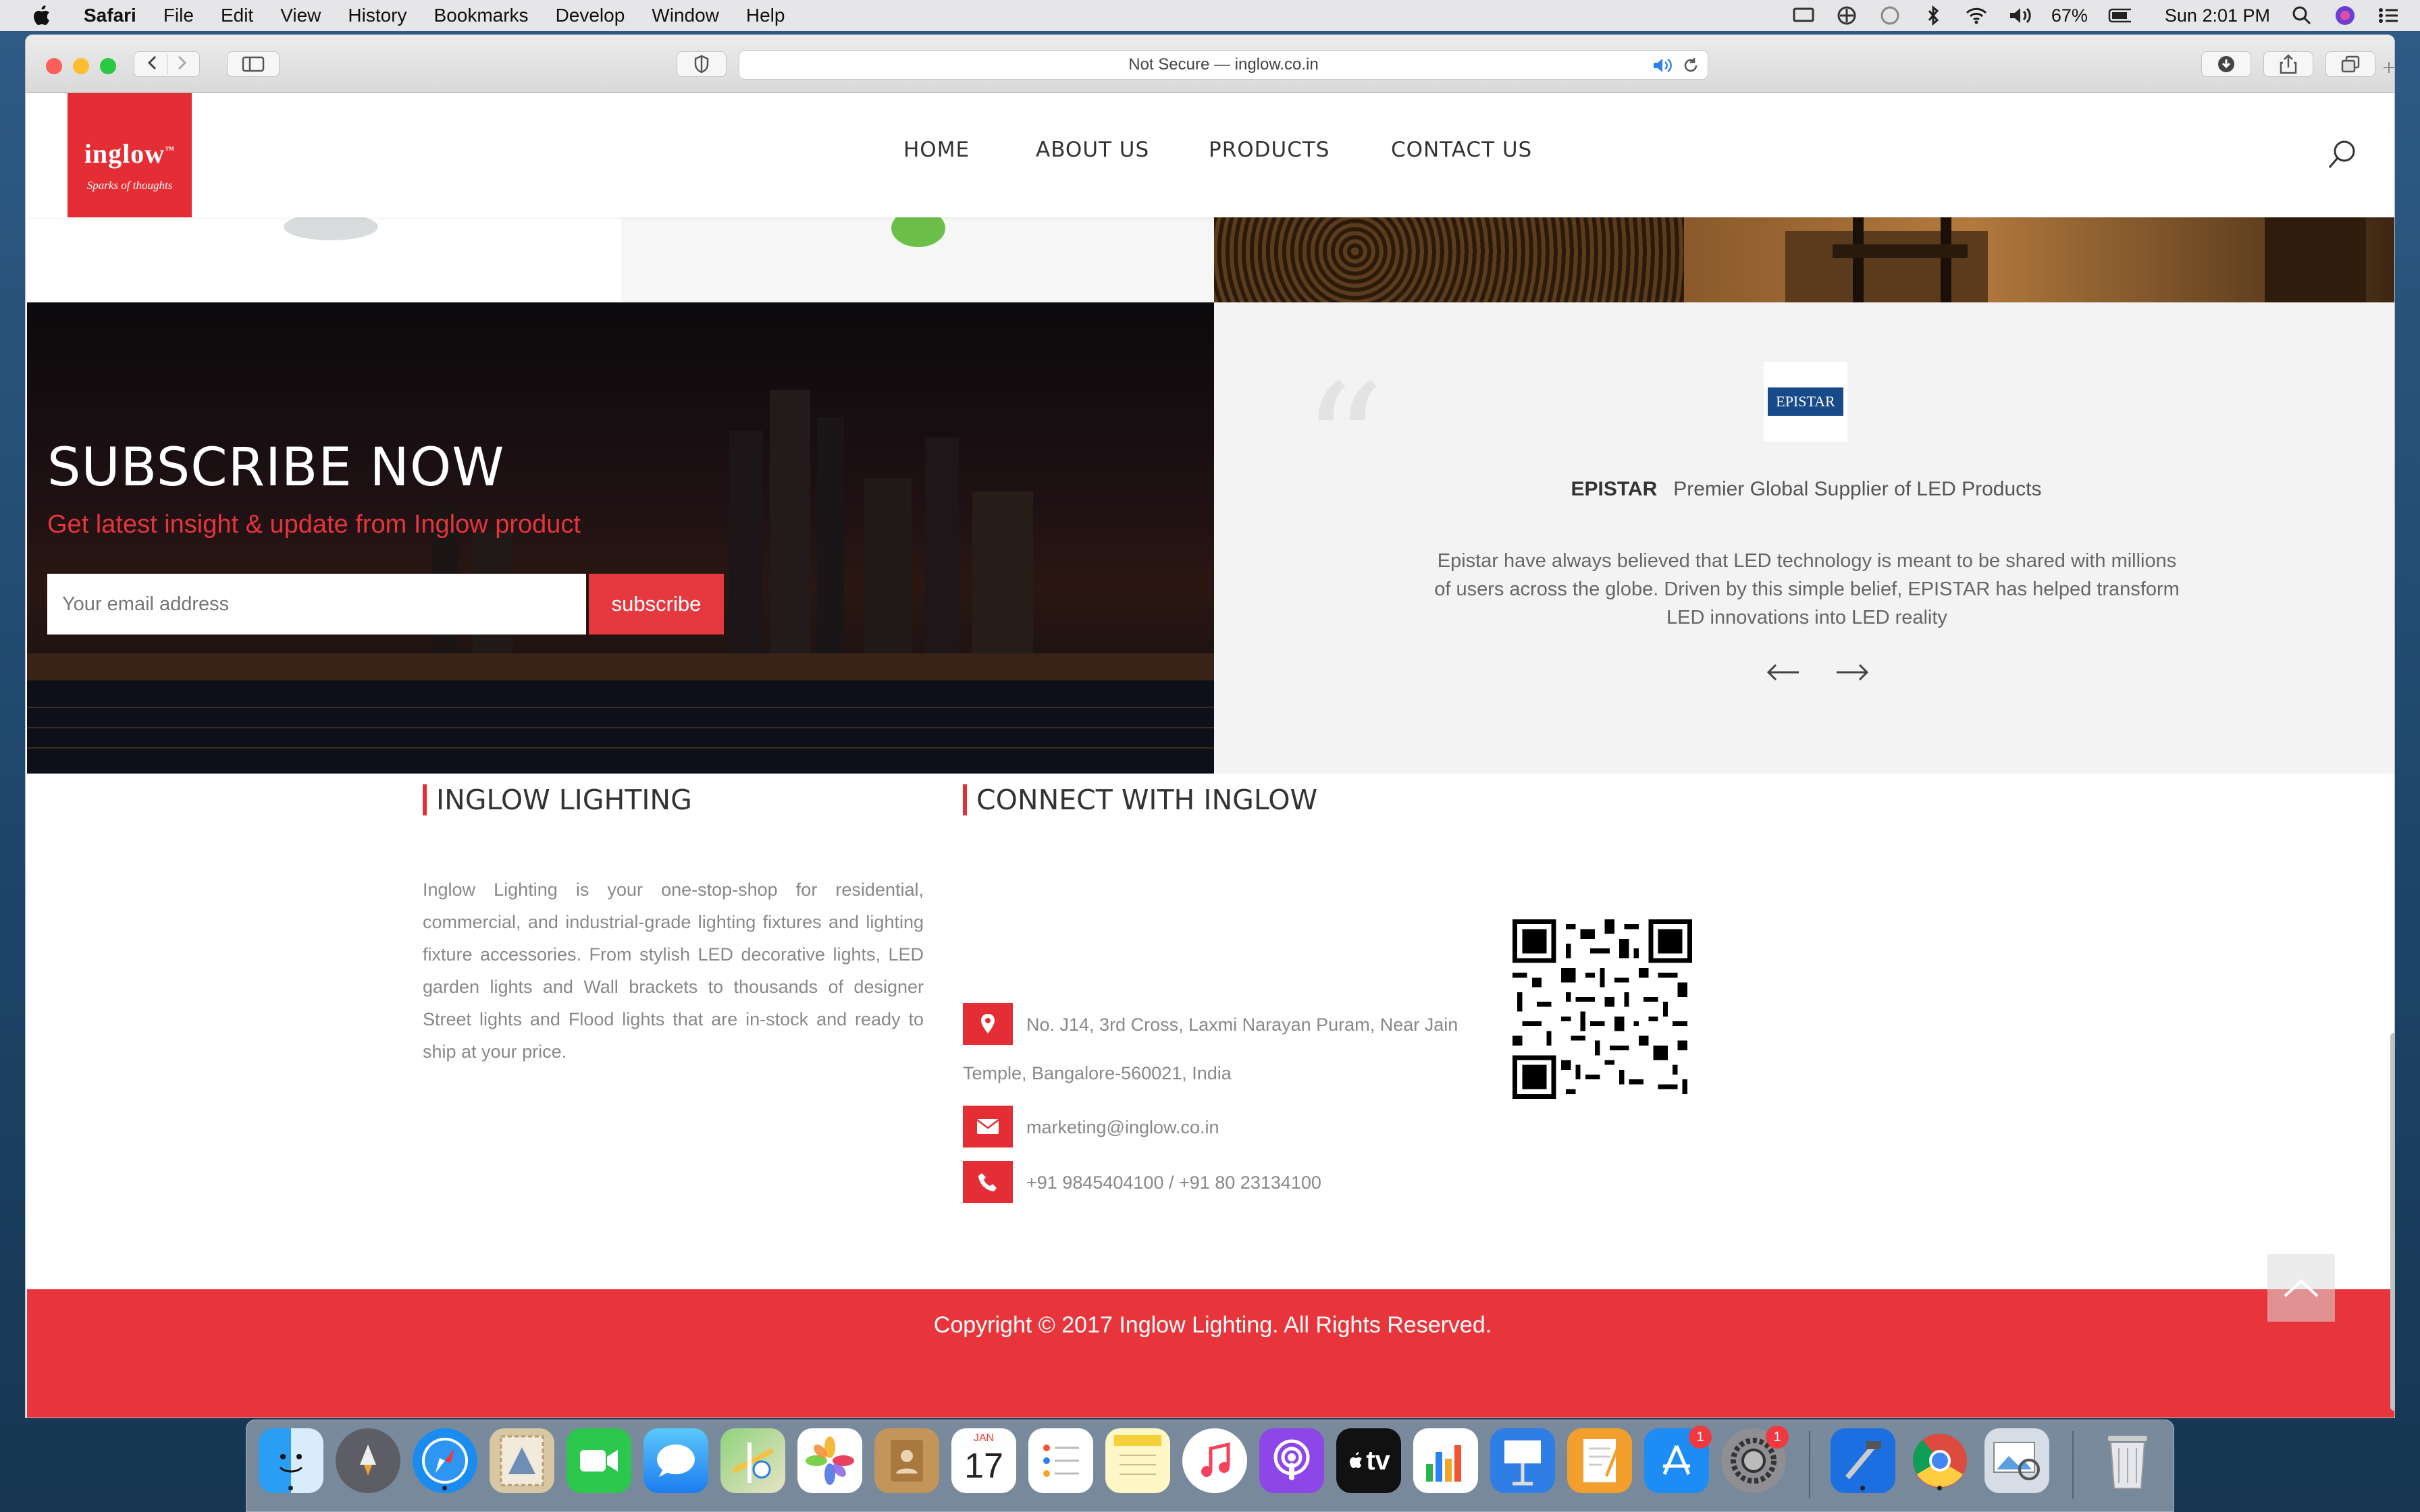 This screenshot has height=1512, width=2420. Describe the element at coordinates (1140, 799) in the screenshot. I see `footer-connect-heading: CONNECT WITH INGLOW` at that location.